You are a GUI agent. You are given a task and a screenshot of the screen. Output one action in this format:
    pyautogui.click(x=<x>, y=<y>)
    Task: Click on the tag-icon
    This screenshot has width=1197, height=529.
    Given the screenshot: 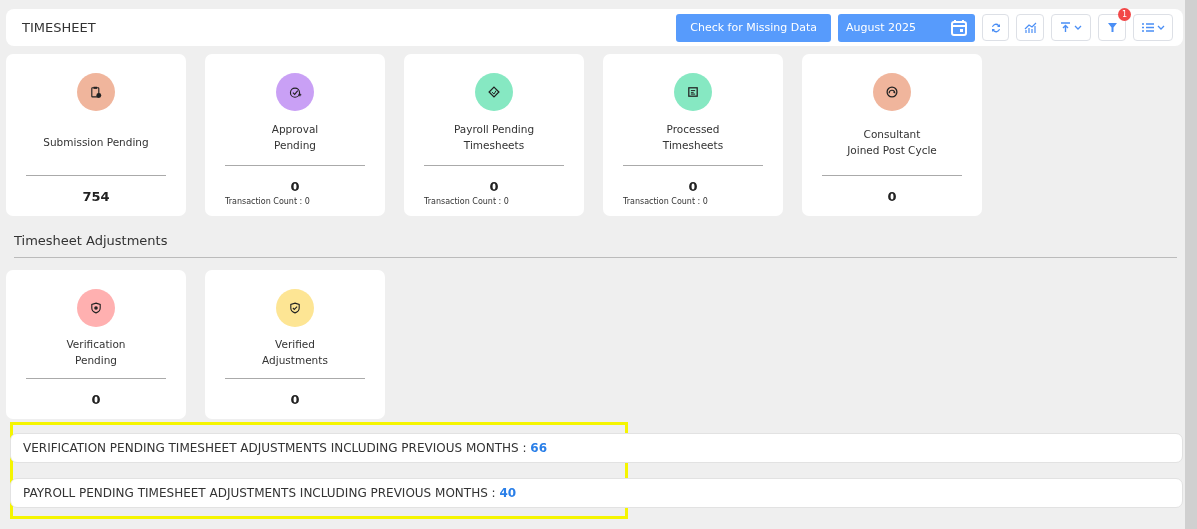 What is the action you would take?
    pyautogui.click(x=494, y=92)
    